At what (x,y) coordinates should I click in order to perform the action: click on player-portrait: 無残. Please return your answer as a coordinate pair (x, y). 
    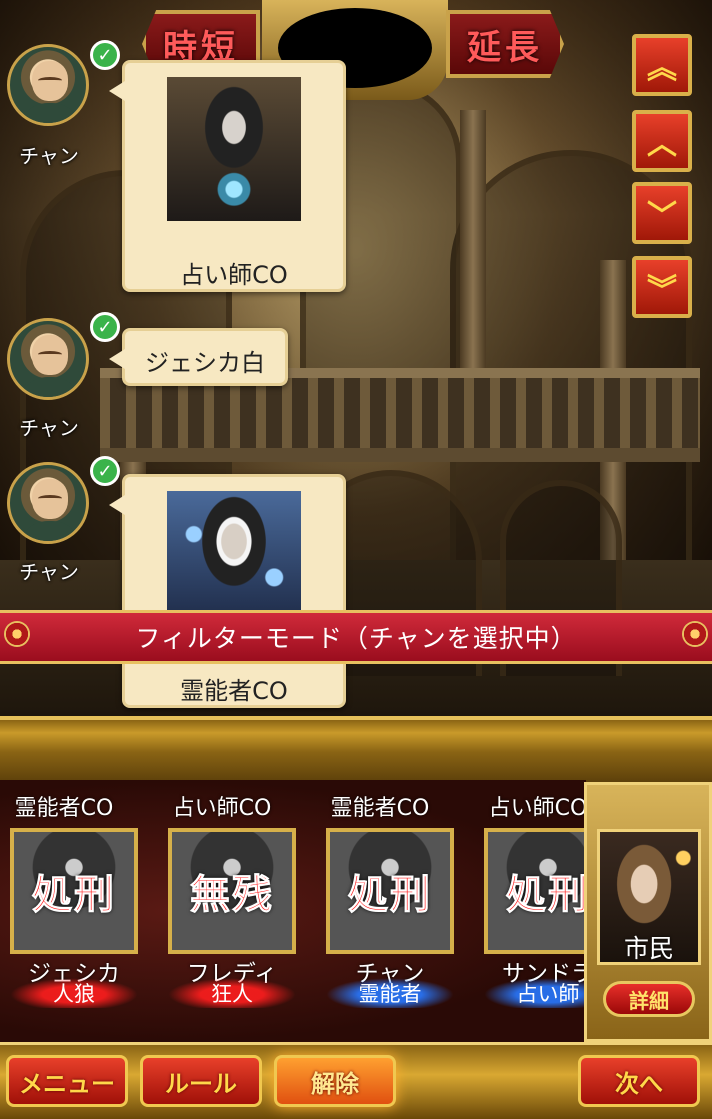
    Looking at the image, I should click on (232, 891).